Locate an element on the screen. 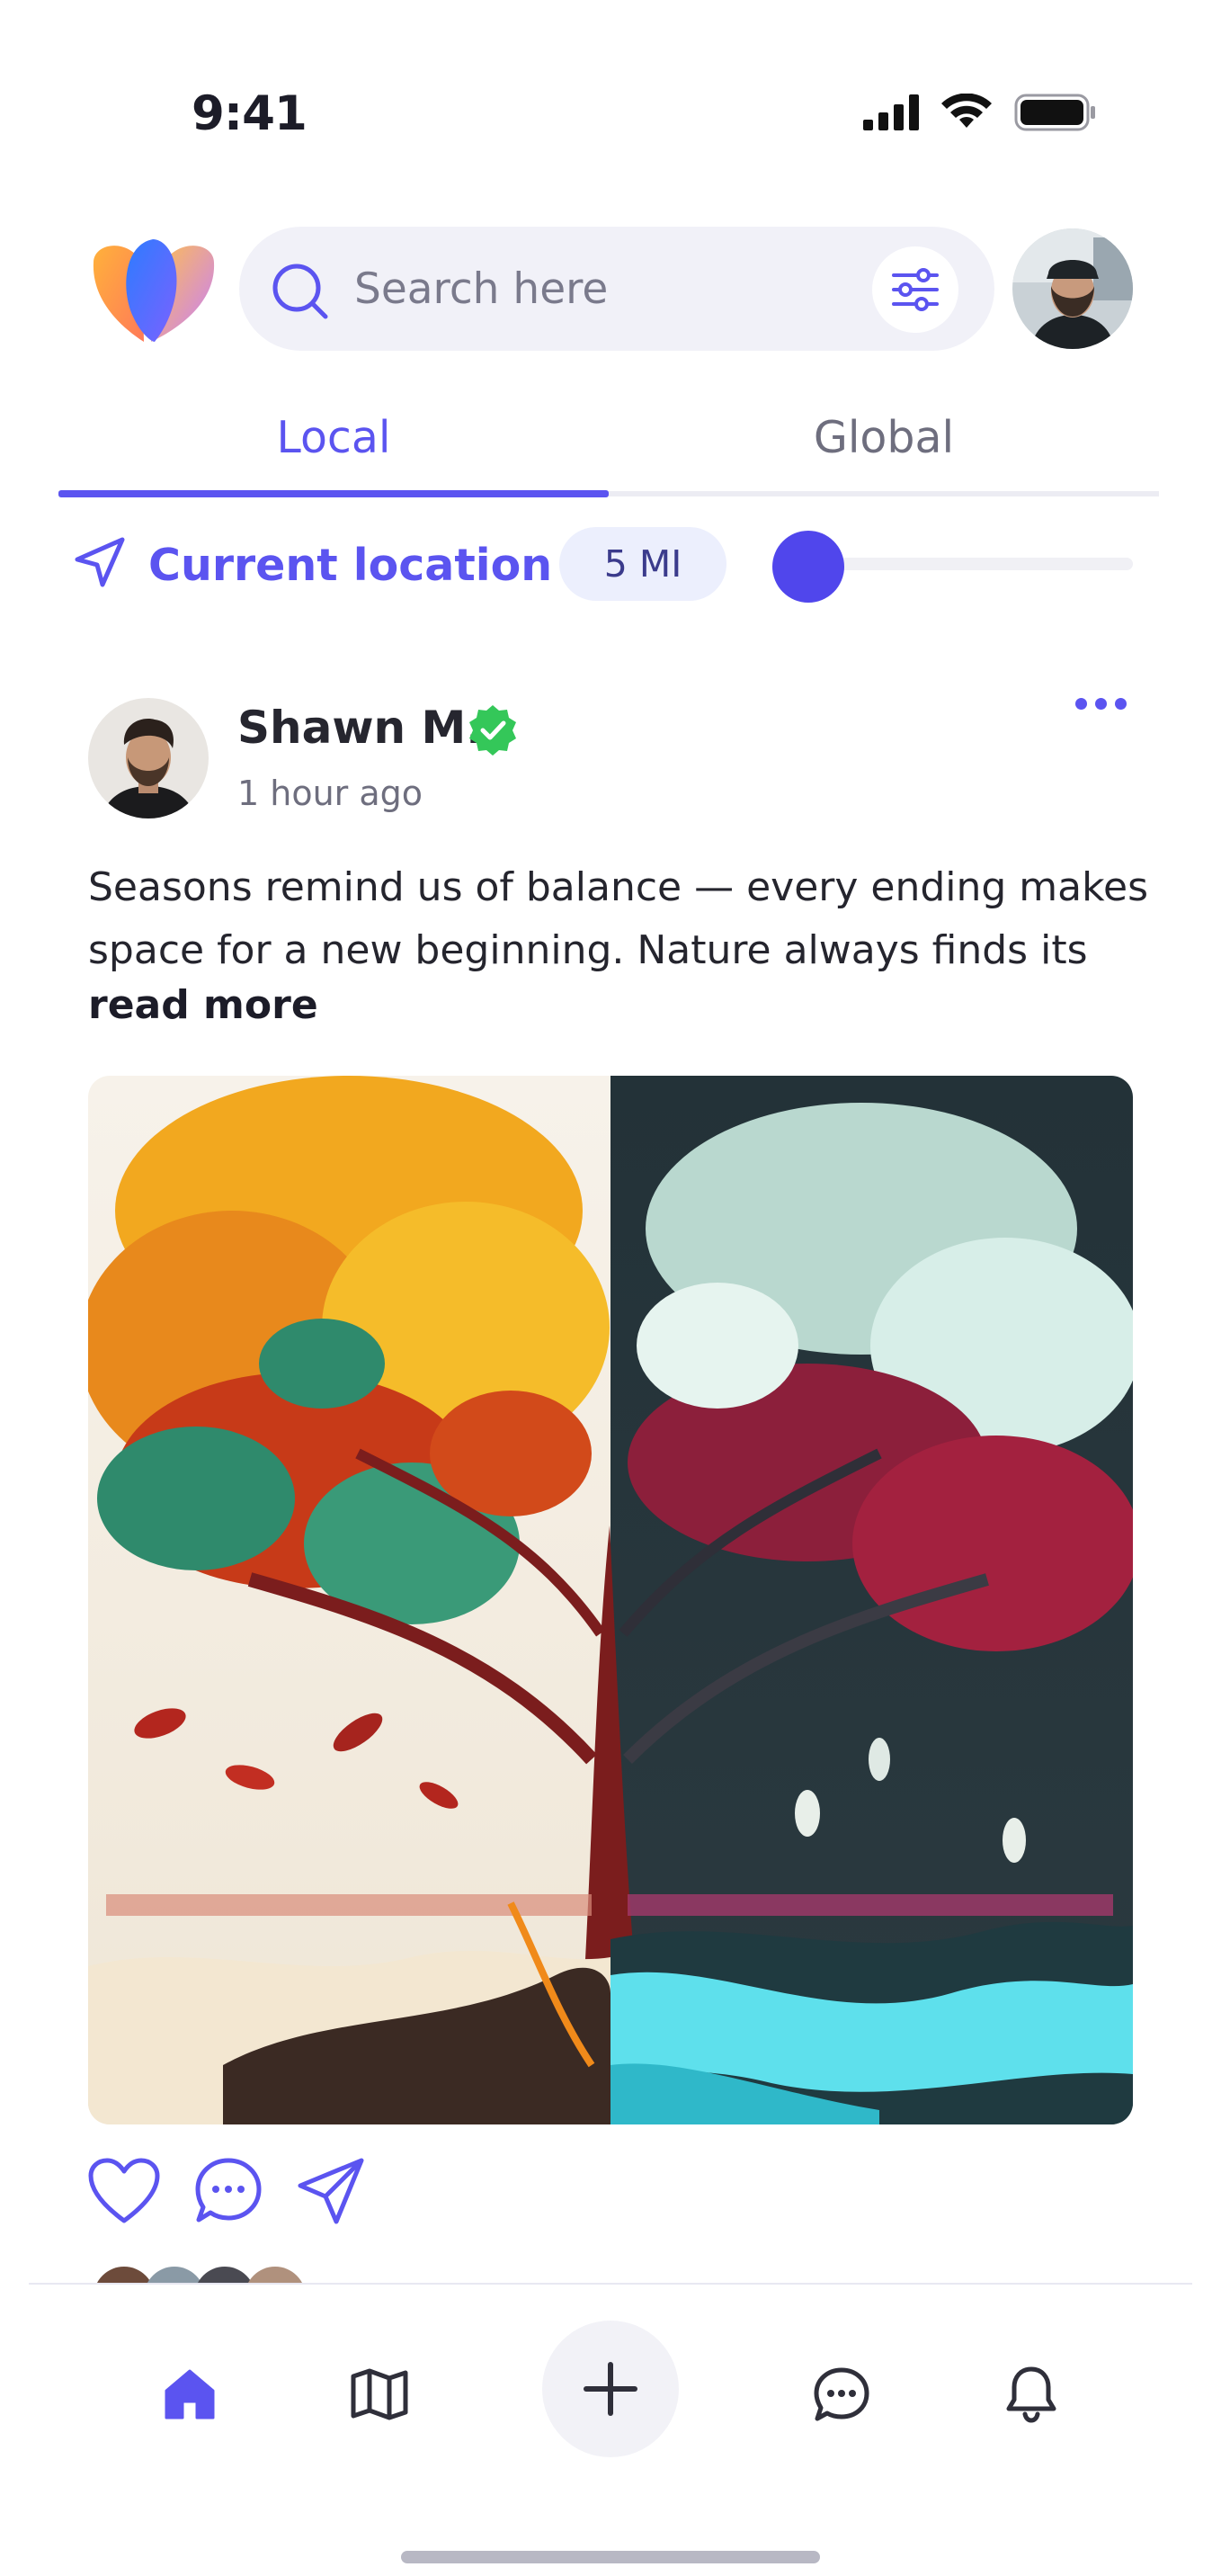 This screenshot has height=2576, width=1221. bottom-nav is located at coordinates (610, 2430).